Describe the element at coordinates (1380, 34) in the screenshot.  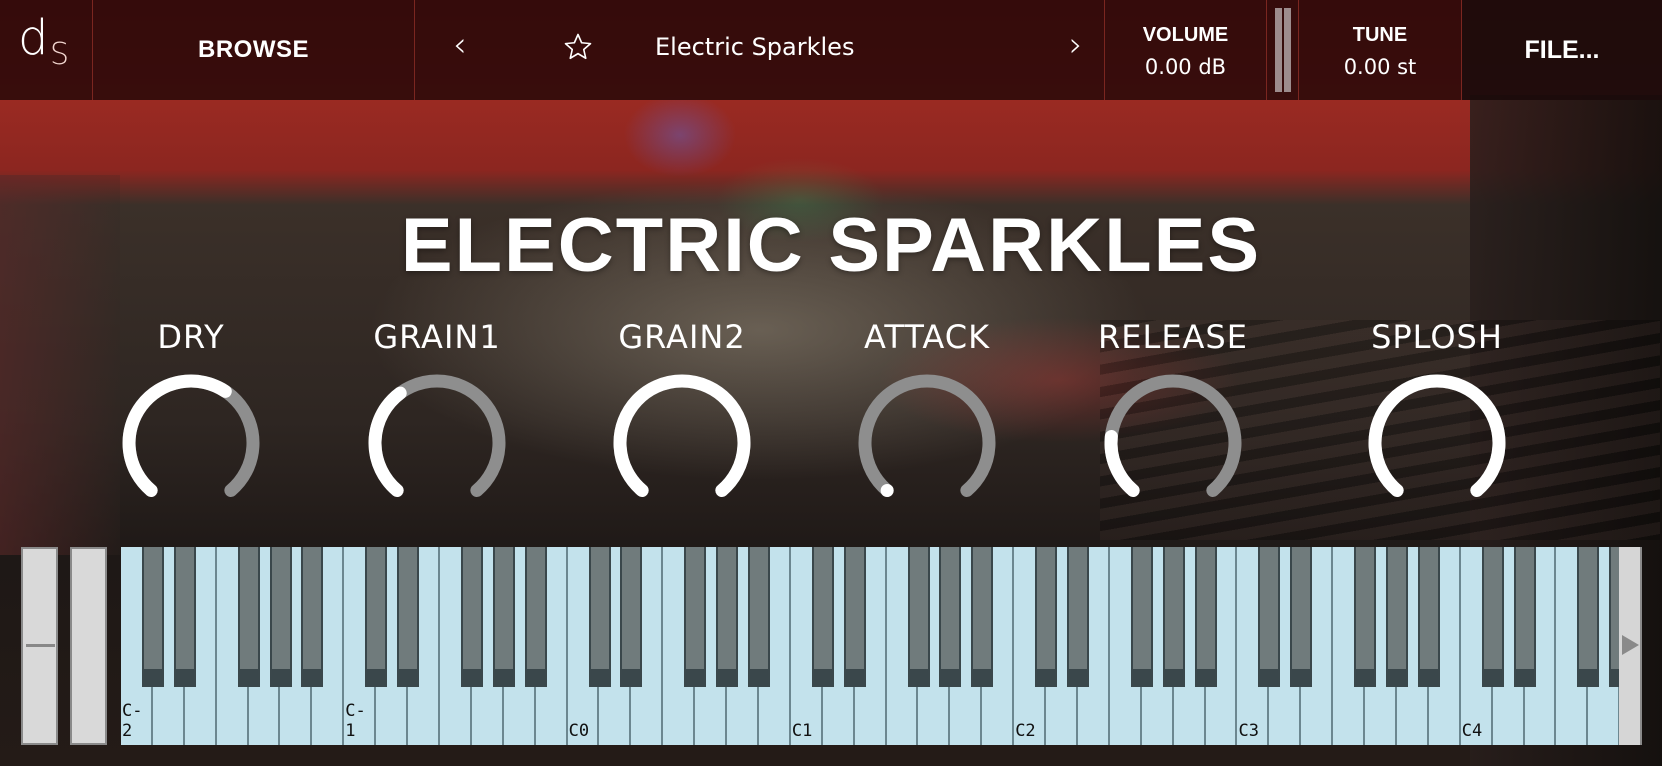
I see `tune-label: TUNE` at that location.